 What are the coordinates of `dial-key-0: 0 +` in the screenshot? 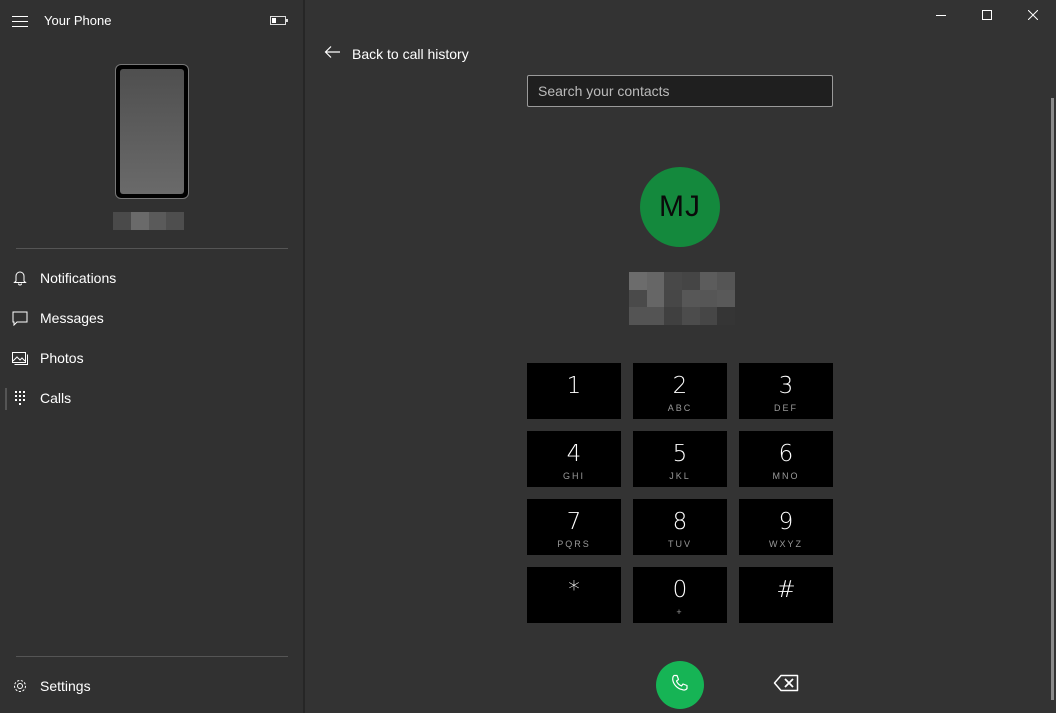 It's located at (680, 595).